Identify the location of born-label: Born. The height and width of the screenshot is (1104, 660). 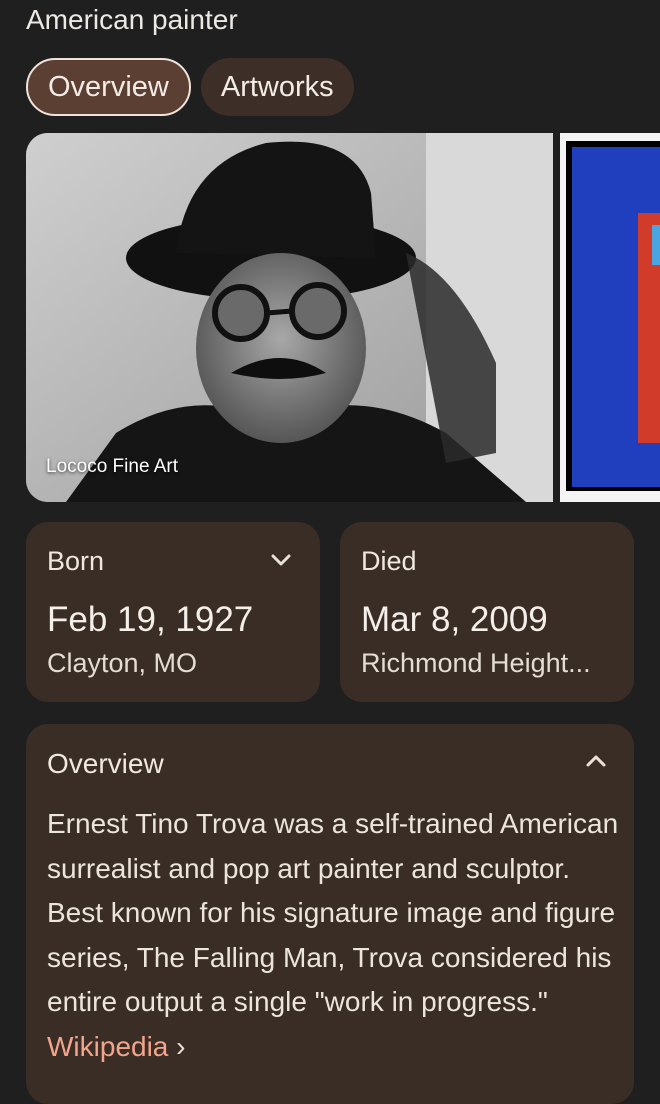
(76, 561).